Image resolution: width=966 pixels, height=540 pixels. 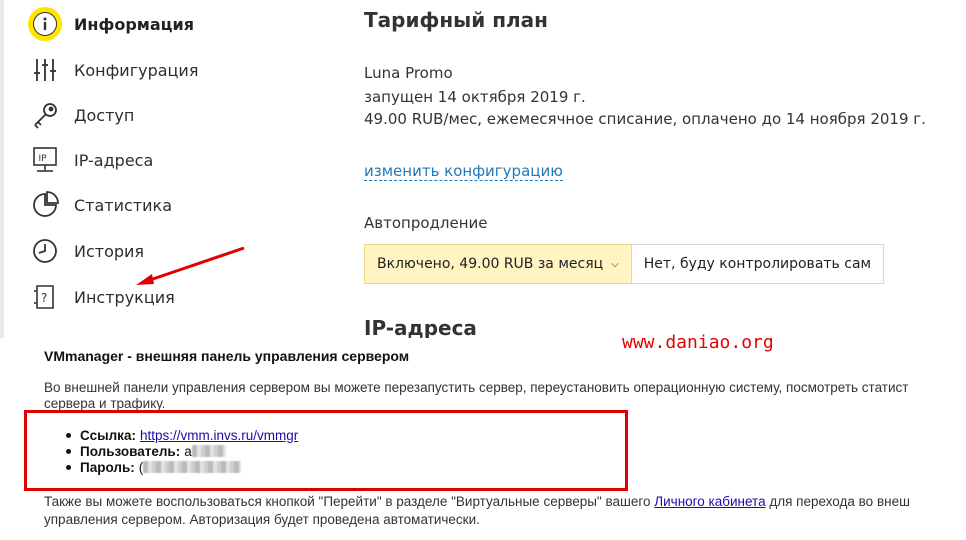 I want to click on sidebar-item-configuration: Конфигурация, so click(x=109, y=70).